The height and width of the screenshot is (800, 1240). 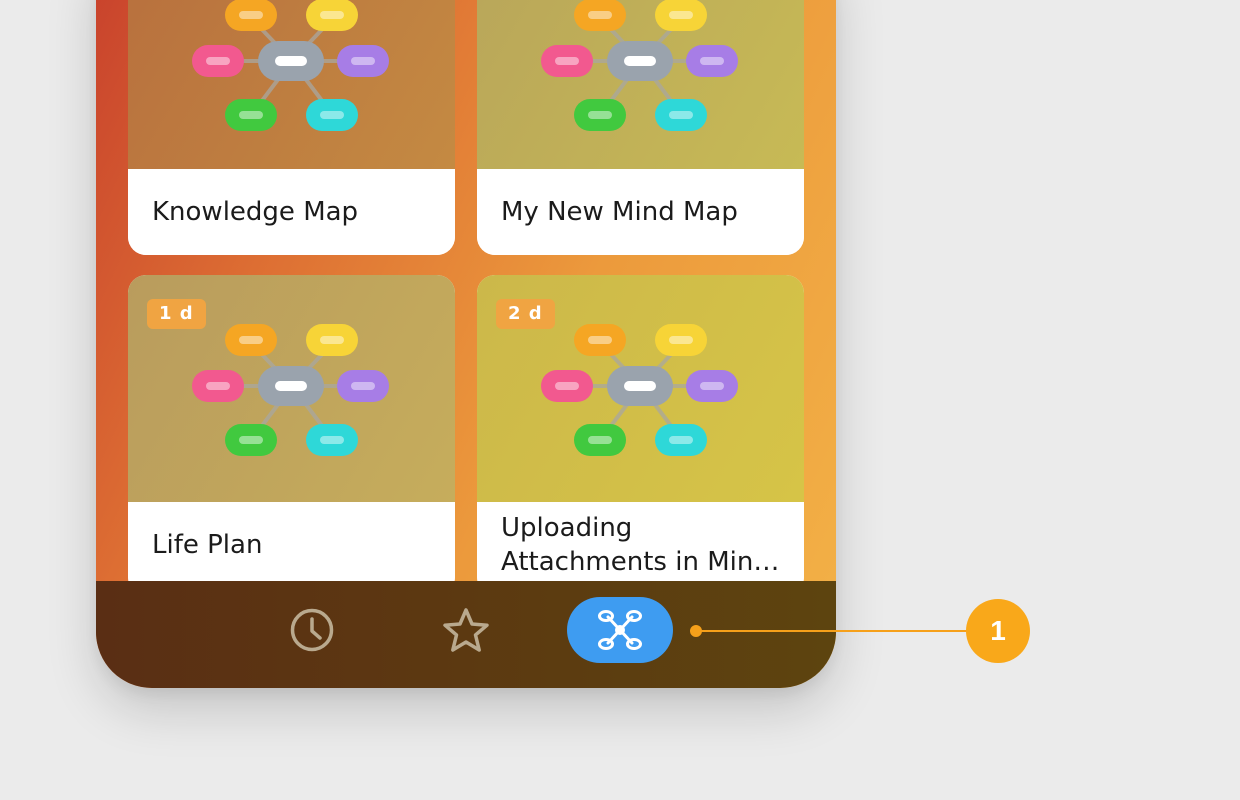 I want to click on callout-dot, so click(x=696, y=631).